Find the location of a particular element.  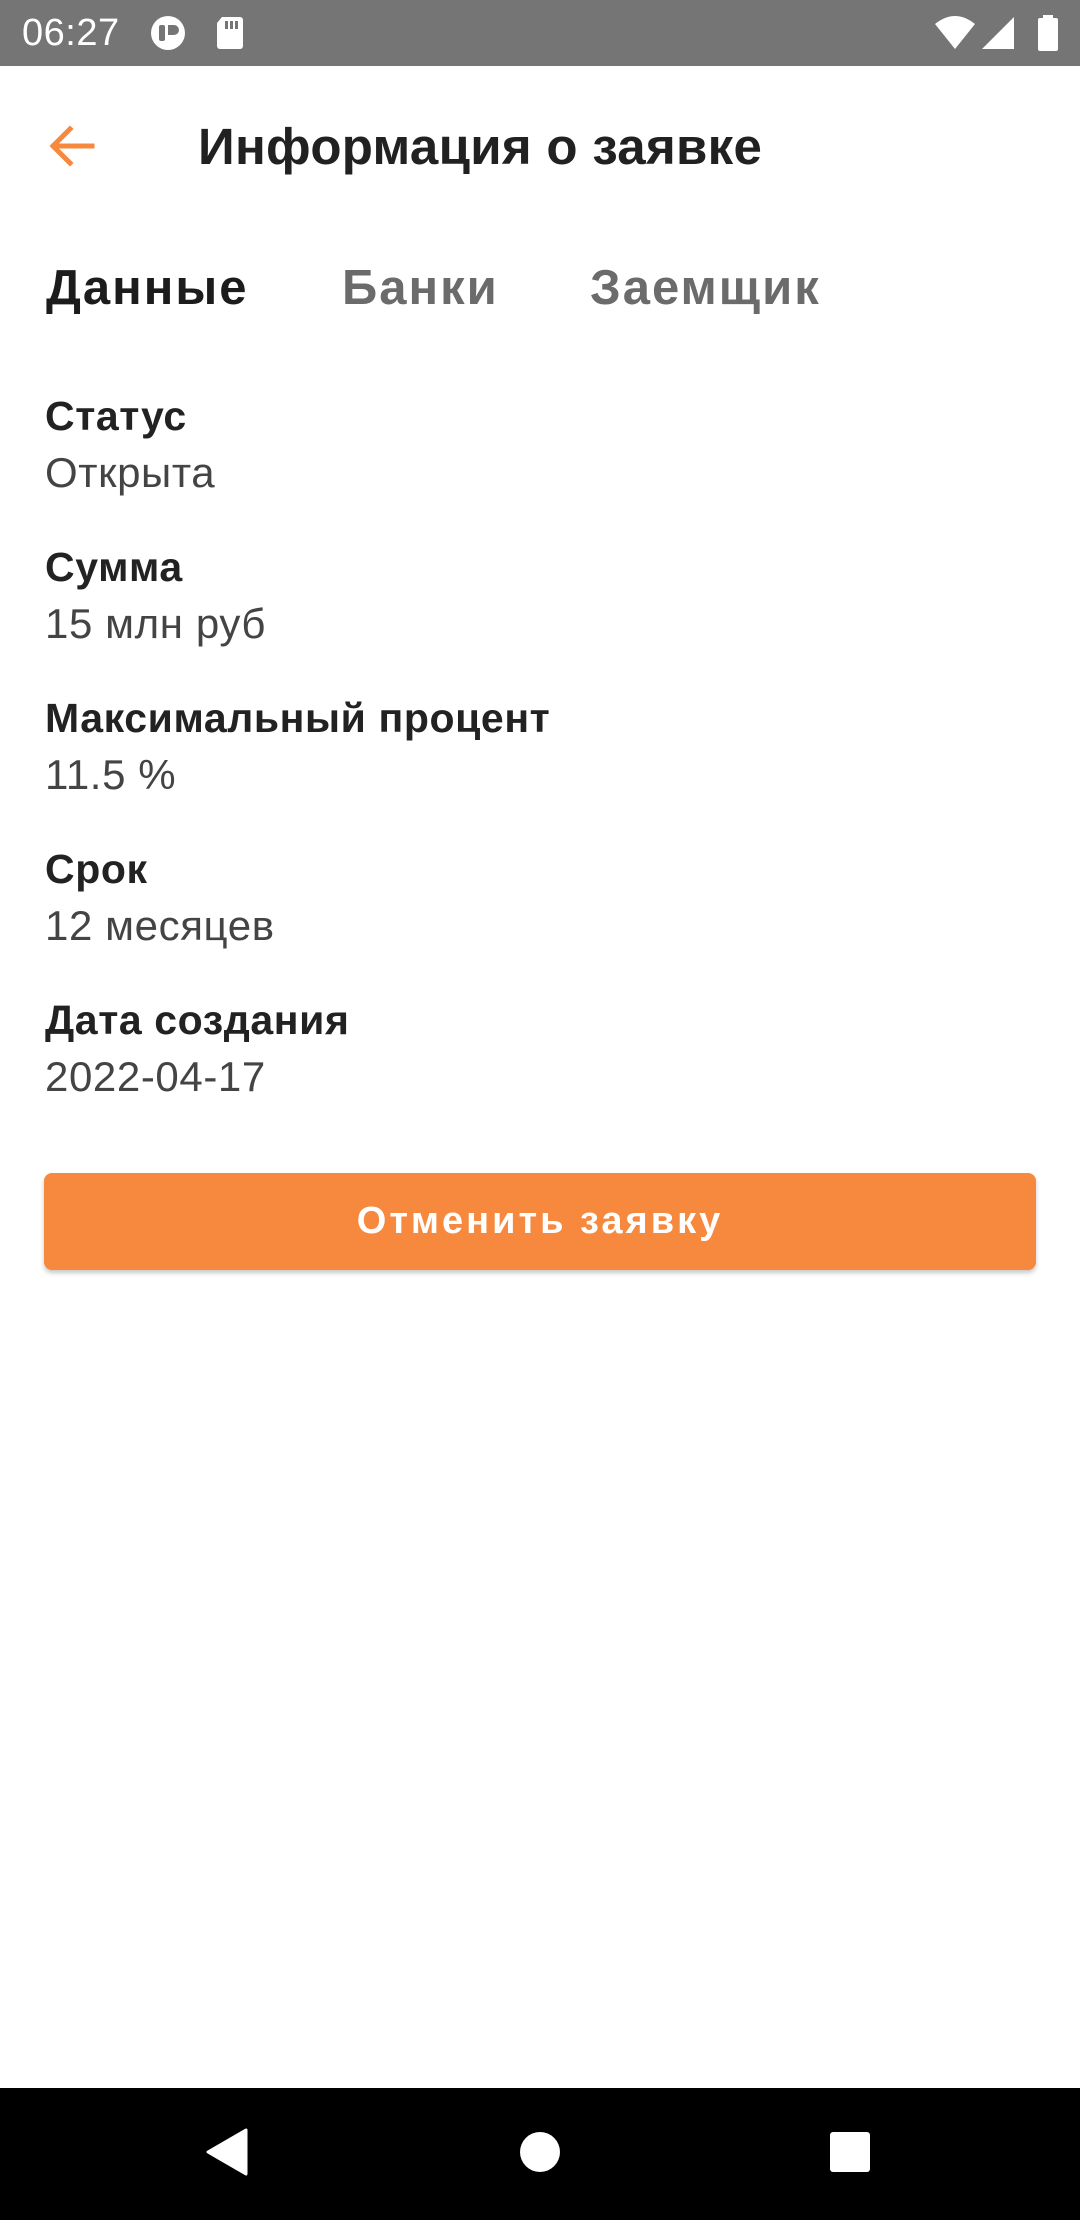

back-triangle-icon is located at coordinates (226, 2154).